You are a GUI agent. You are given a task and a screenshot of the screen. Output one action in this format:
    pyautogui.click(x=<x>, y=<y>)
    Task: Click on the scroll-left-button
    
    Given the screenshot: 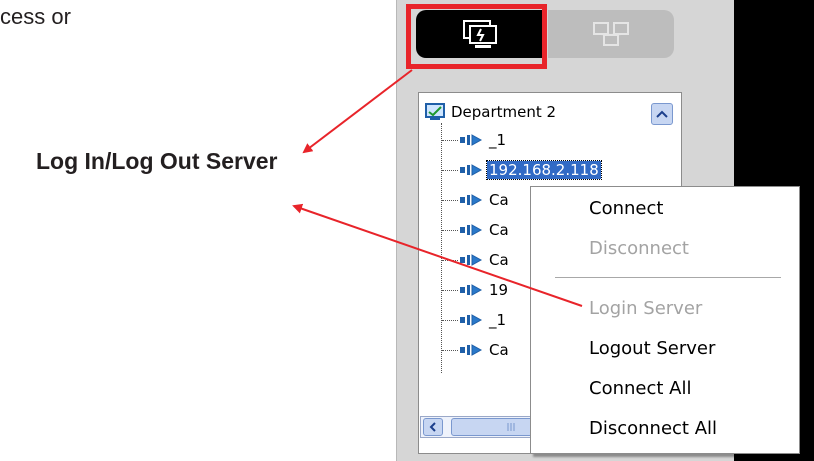 What is the action you would take?
    pyautogui.click(x=433, y=427)
    